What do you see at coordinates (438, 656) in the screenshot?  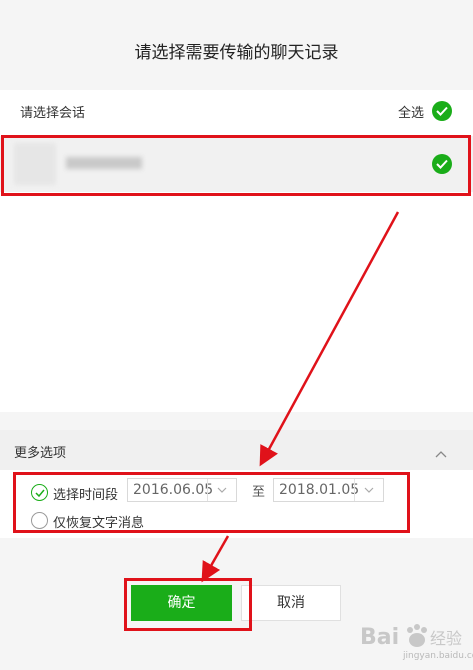 I see `watermark-site: jingyan.baidu.com` at bounding box center [438, 656].